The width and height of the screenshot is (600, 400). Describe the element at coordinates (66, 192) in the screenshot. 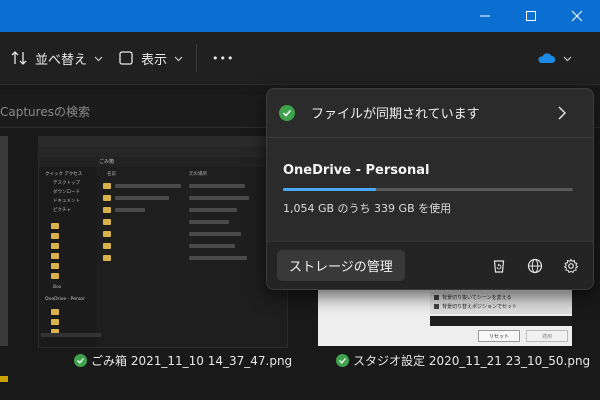

I see `thumb-tree-download: ダウンロード` at that location.